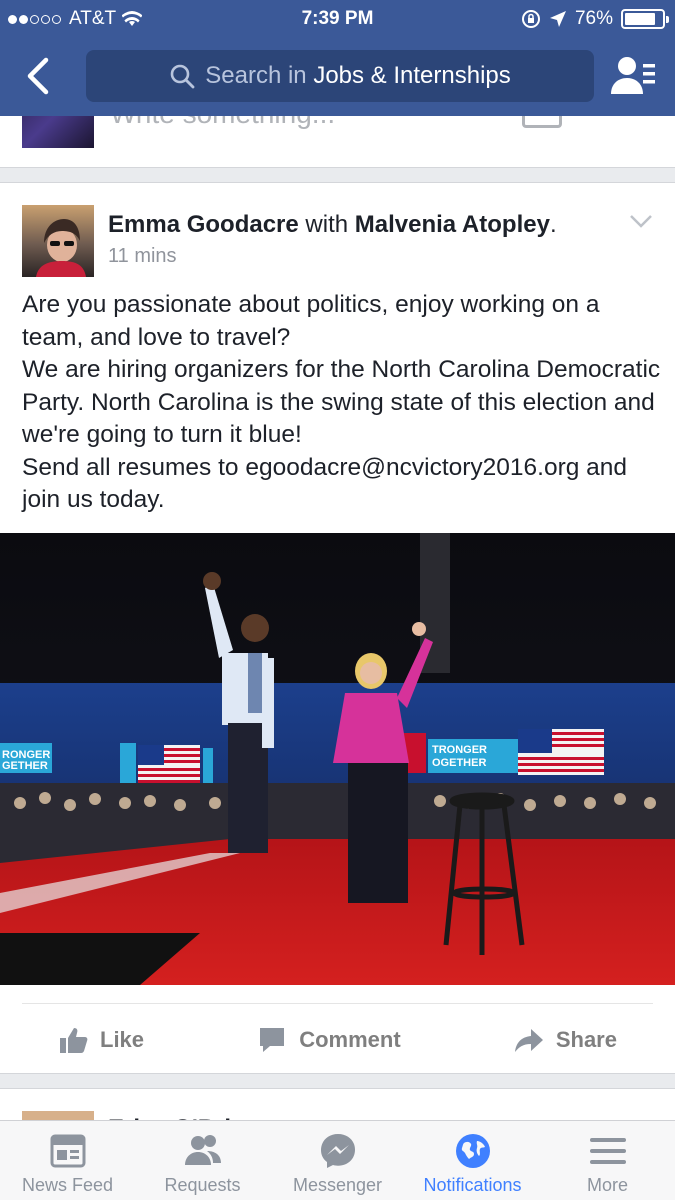 The height and width of the screenshot is (1200, 675). What do you see at coordinates (40, 76) in the screenshot?
I see `back-arrow-icon` at bounding box center [40, 76].